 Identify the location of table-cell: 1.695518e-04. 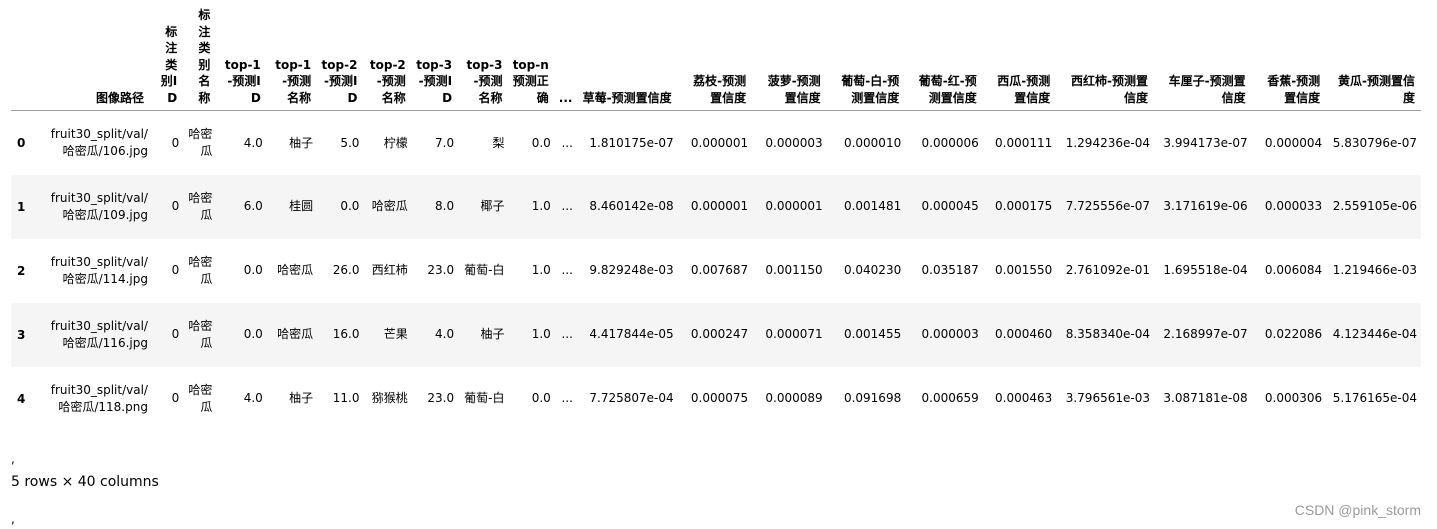
(1205, 270).